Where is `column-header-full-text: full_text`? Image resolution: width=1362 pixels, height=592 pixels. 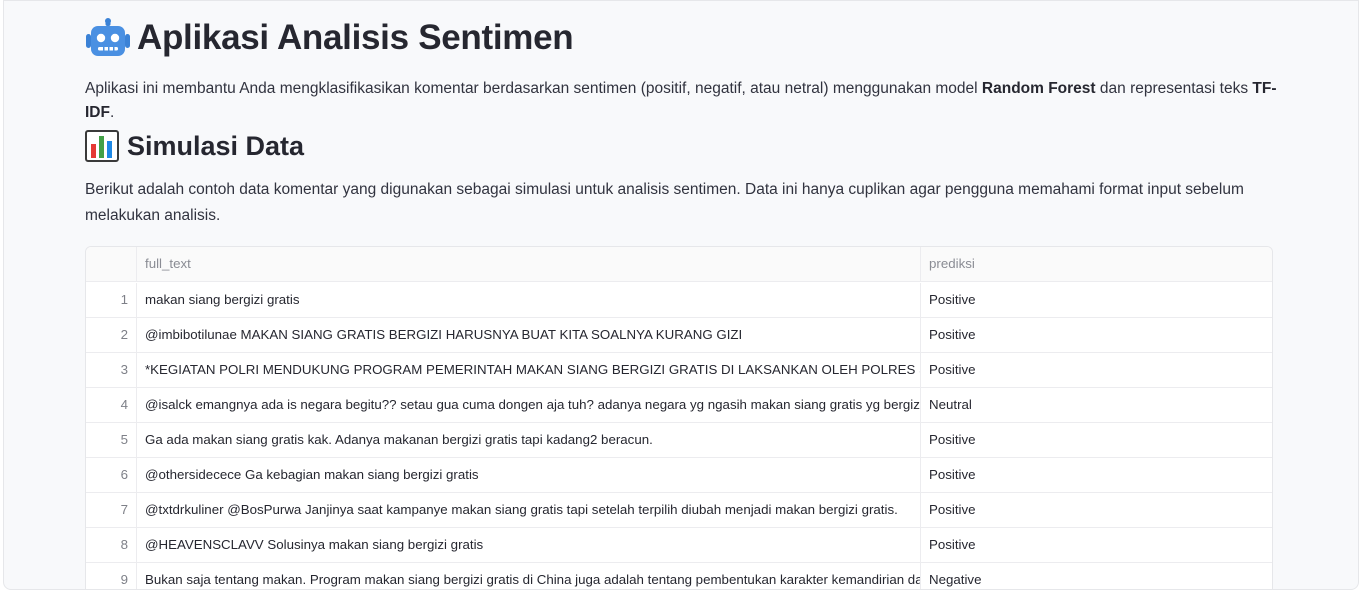
column-header-full-text: full_text is located at coordinates (529, 264).